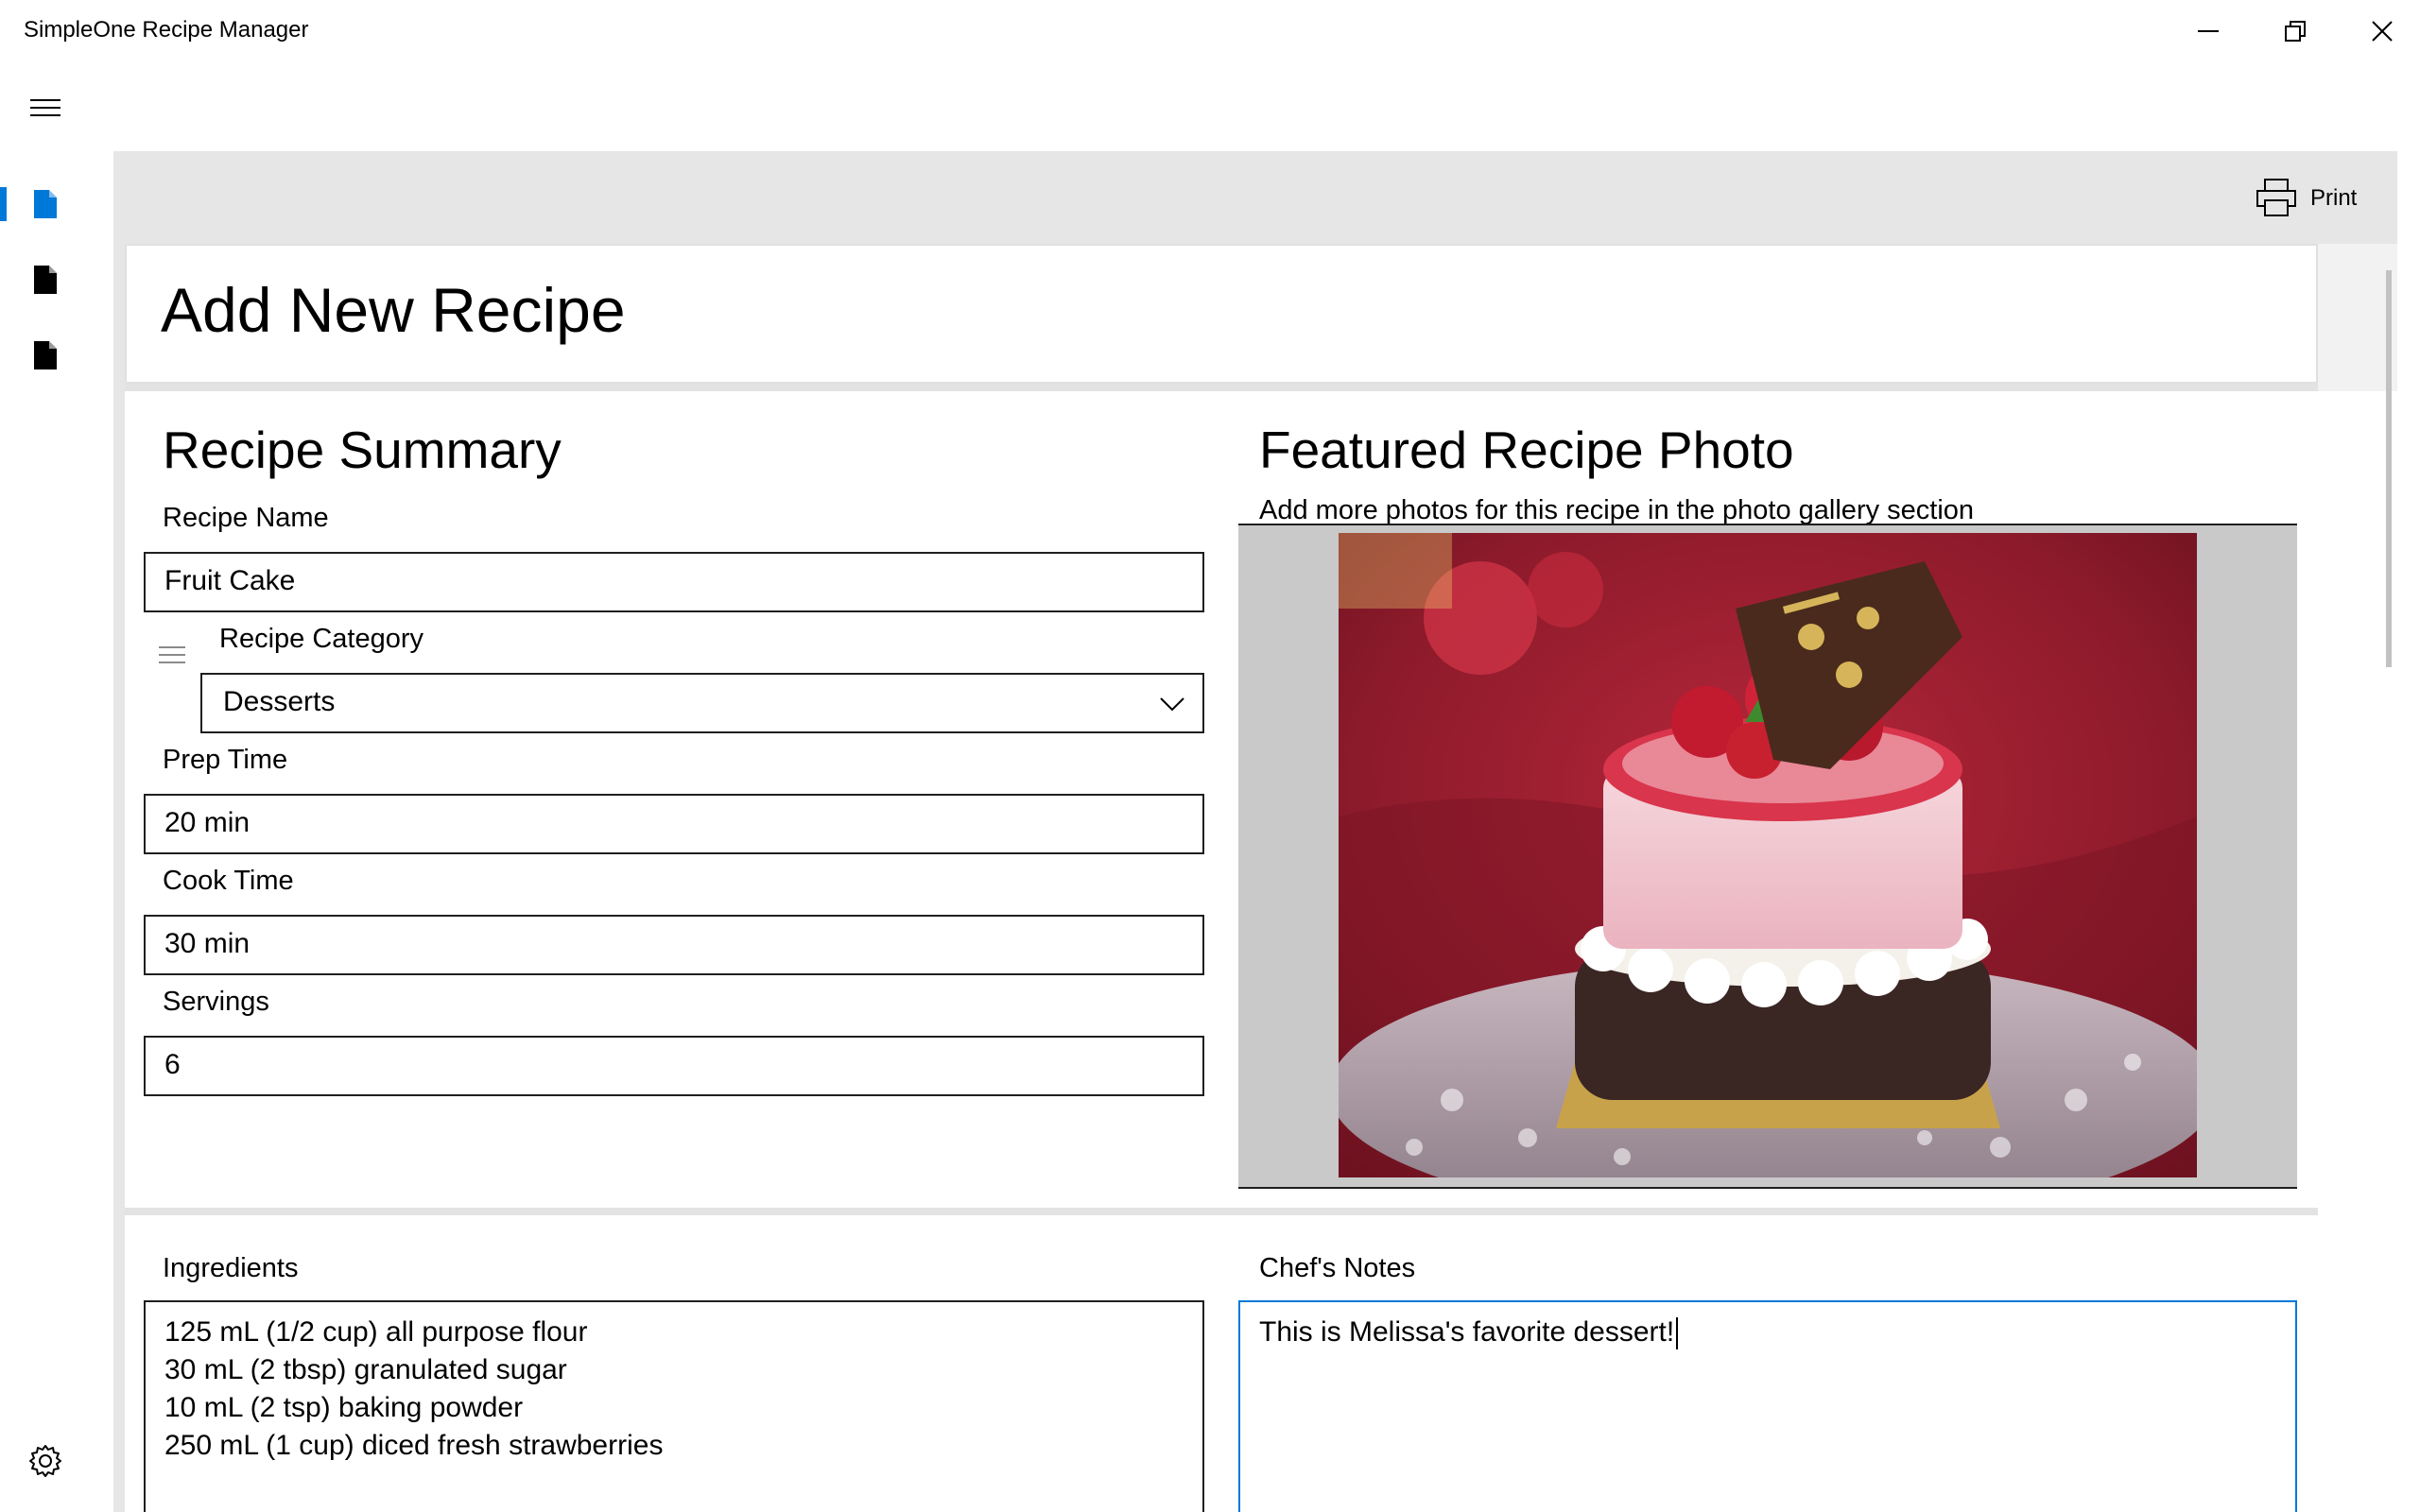  Describe the element at coordinates (1677, 1333) in the screenshot. I see `text-caret` at that location.